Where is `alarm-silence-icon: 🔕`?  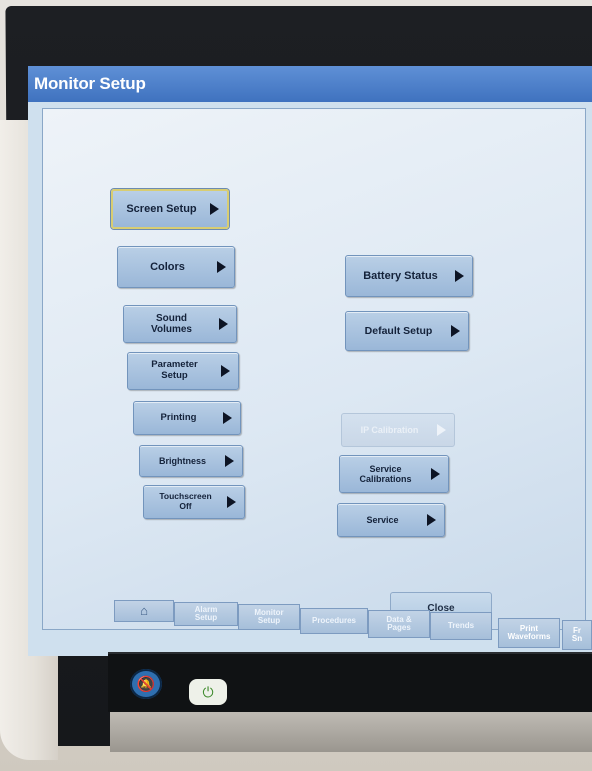 alarm-silence-icon: 🔕 is located at coordinates (146, 684).